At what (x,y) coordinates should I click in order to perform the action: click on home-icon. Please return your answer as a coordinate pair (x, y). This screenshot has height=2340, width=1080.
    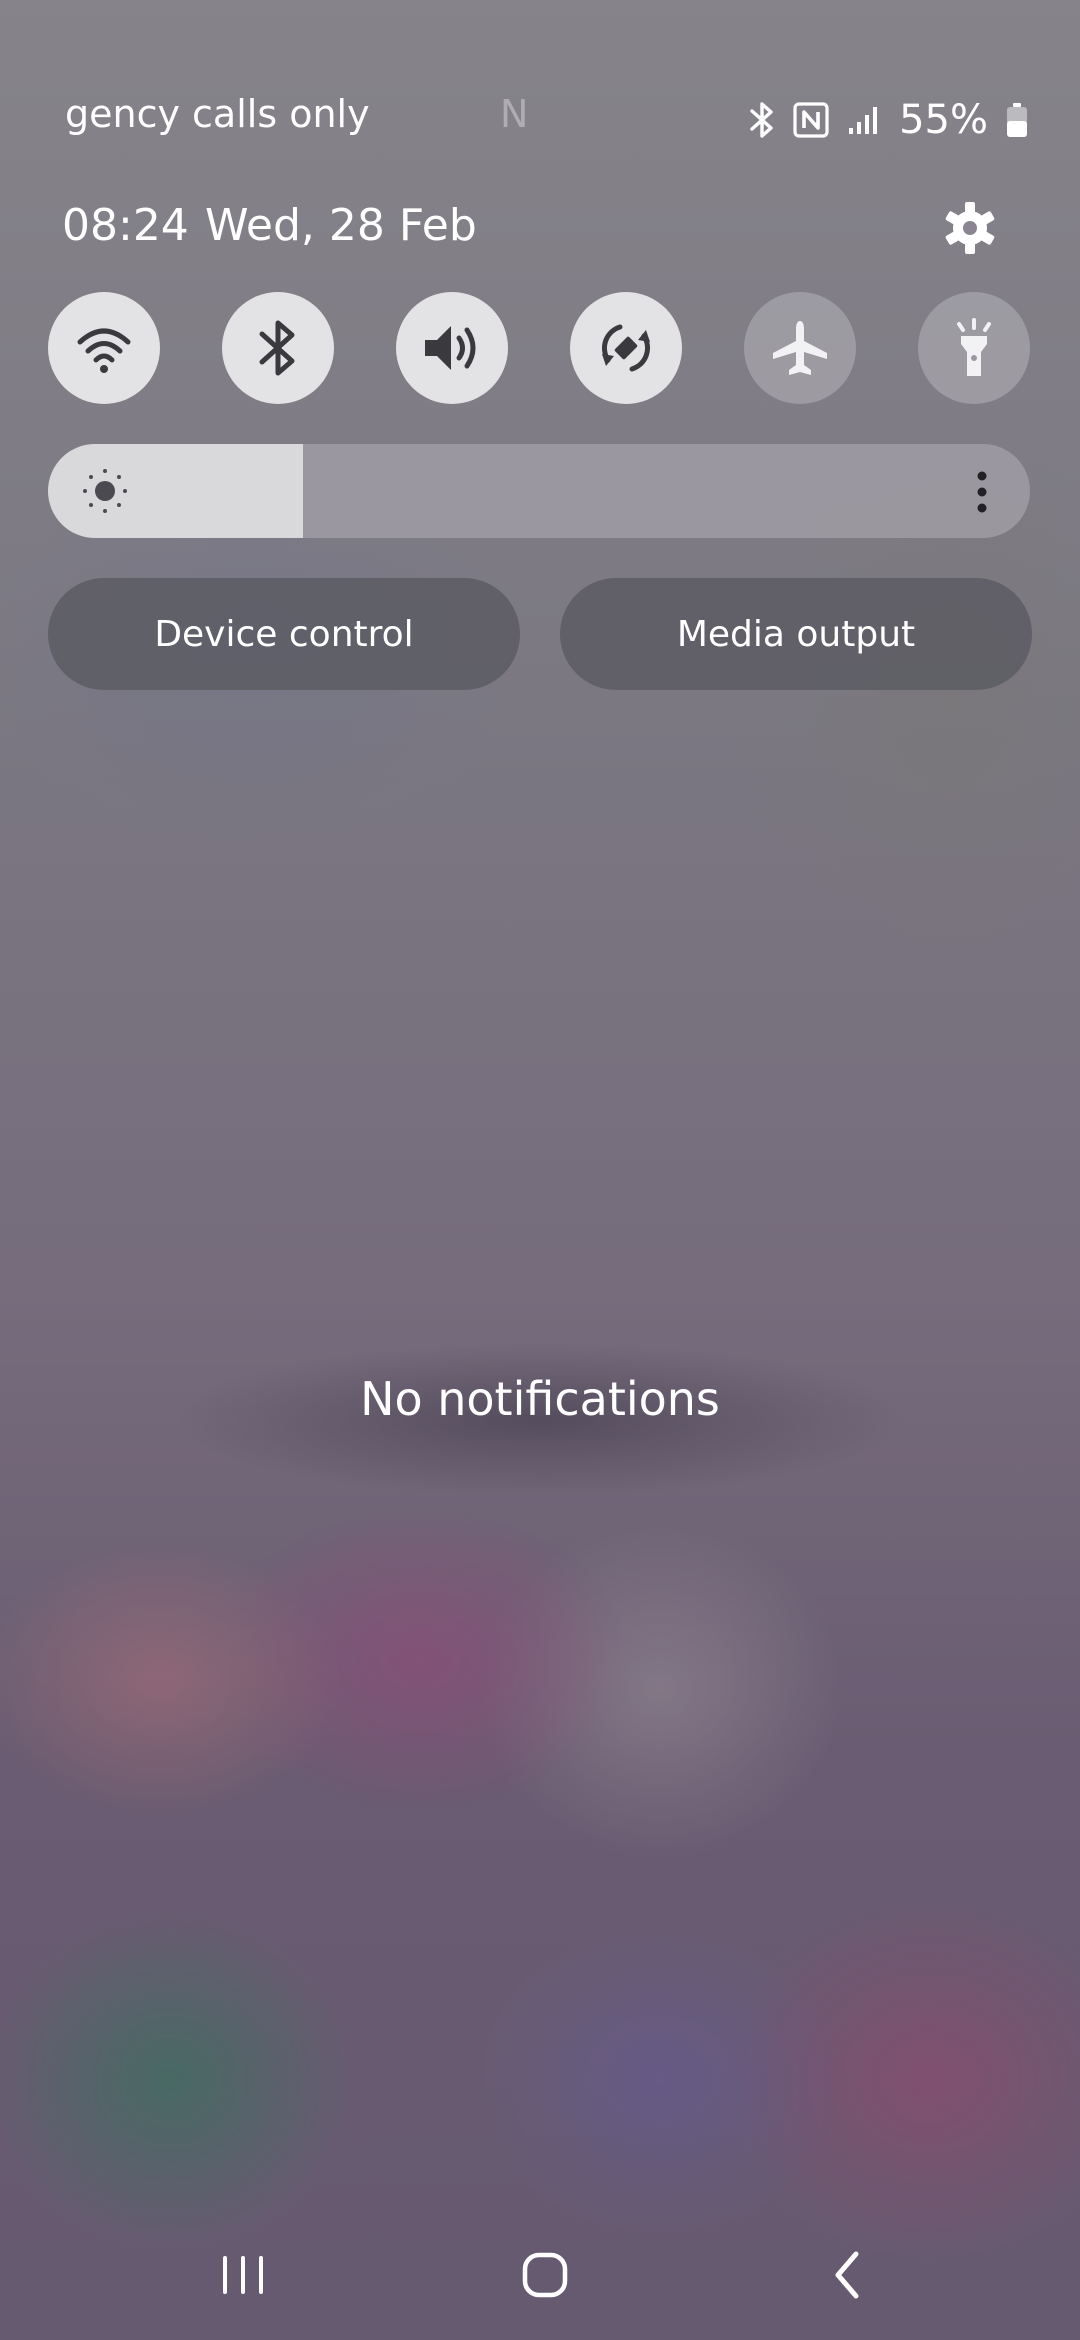
    Looking at the image, I should click on (545, 2275).